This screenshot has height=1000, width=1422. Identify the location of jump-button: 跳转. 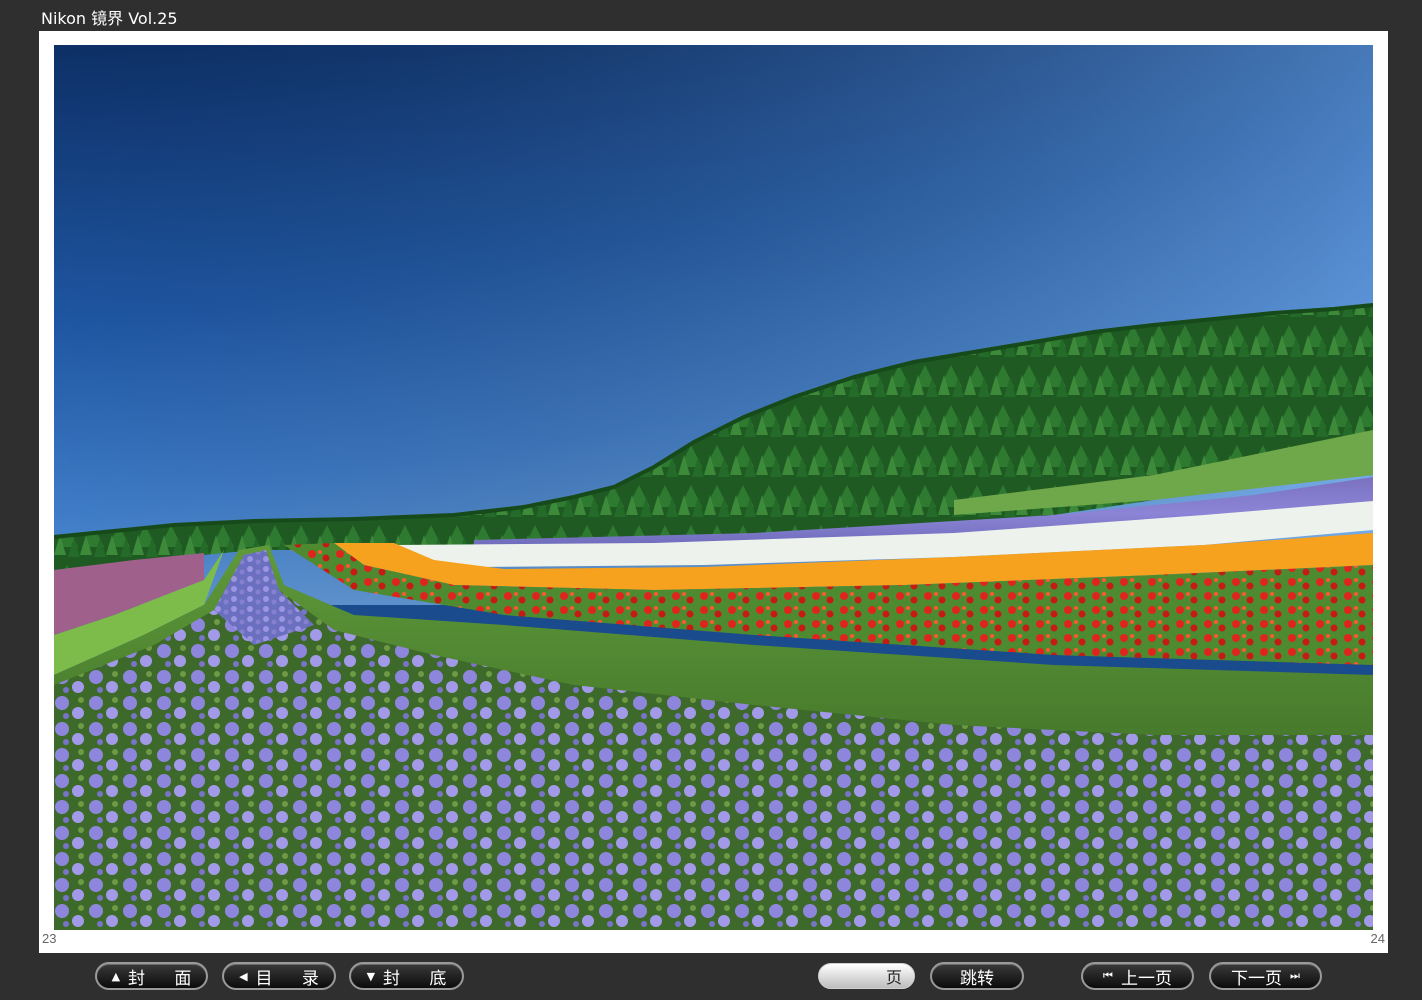
(977, 976).